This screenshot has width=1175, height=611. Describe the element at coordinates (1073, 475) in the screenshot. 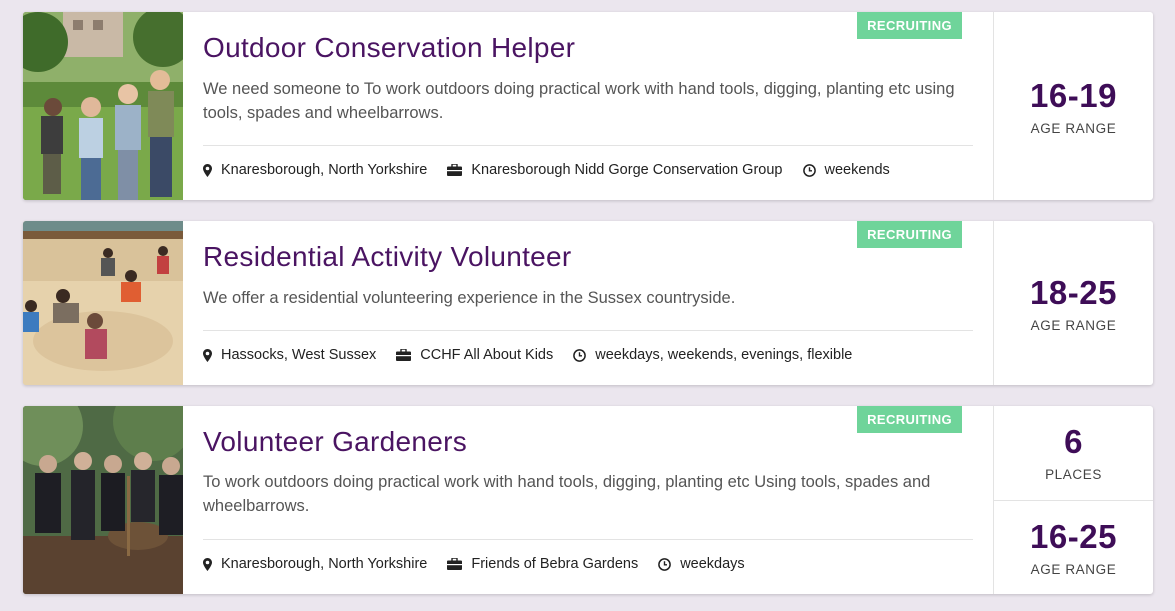

I see `stat-label: PLACES` at that location.